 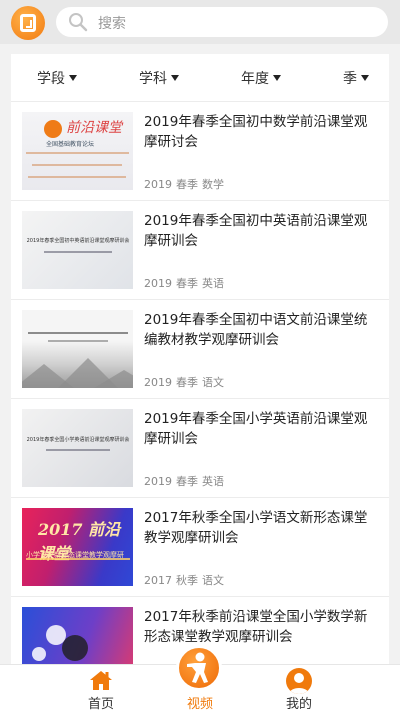 I want to click on video-thumbnail: 2019年春季全国小学英语前沿课堂观摩研训会, so click(x=77, y=448).